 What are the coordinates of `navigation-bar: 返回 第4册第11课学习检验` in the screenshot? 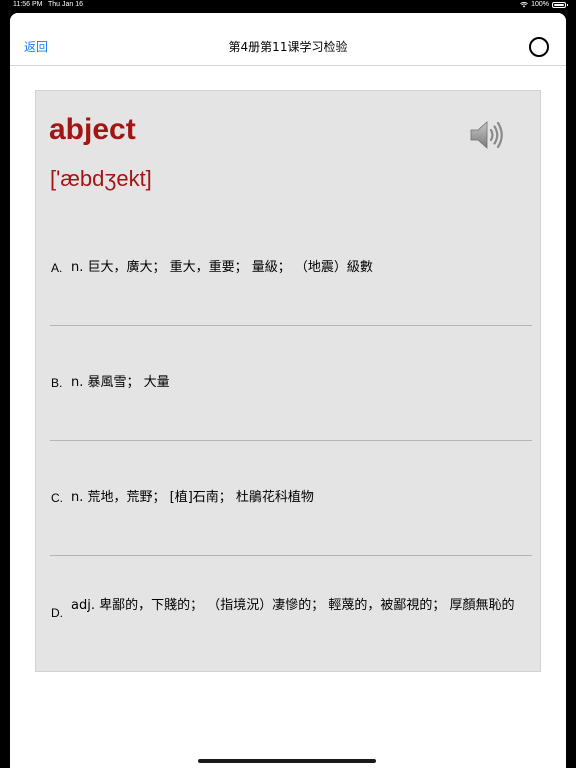 It's located at (288, 39).